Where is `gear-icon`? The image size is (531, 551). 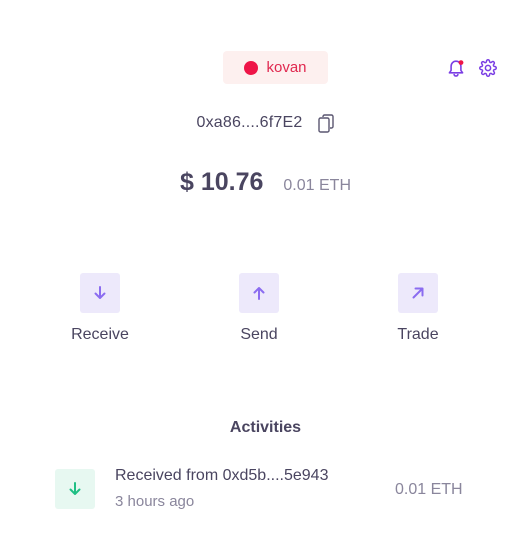
gear-icon is located at coordinates (488, 68).